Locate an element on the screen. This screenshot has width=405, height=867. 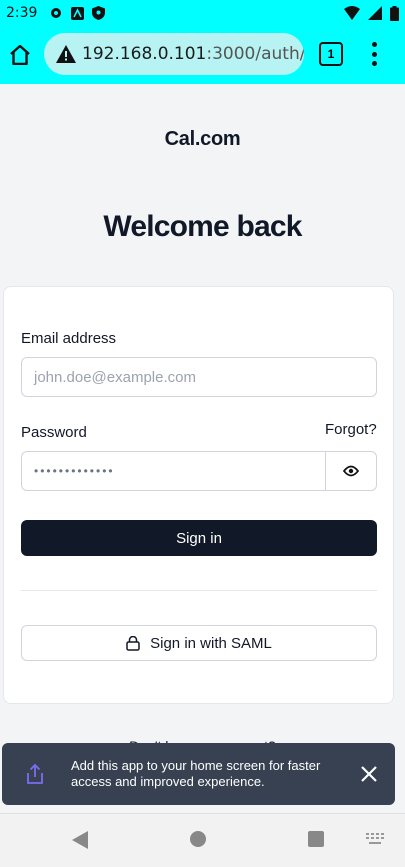
tab-switcher-button: 1 is located at coordinates (331, 54).